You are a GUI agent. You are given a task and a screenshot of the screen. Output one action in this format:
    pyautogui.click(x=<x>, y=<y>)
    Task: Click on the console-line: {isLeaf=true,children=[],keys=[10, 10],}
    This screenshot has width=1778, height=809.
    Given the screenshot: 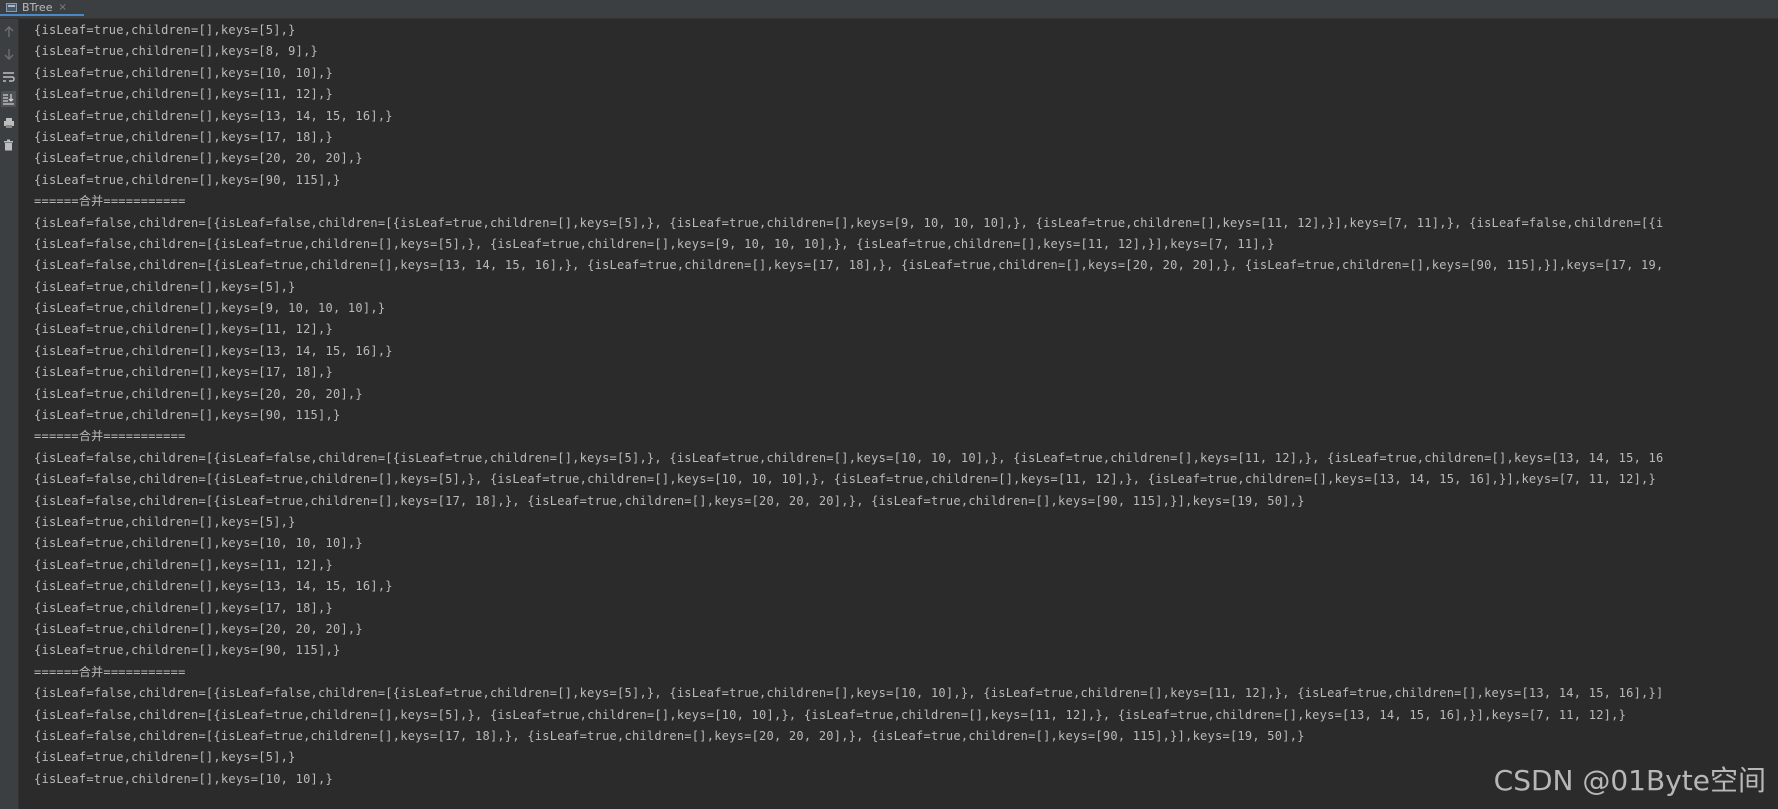 What is the action you would take?
    pyautogui.click(x=183, y=72)
    